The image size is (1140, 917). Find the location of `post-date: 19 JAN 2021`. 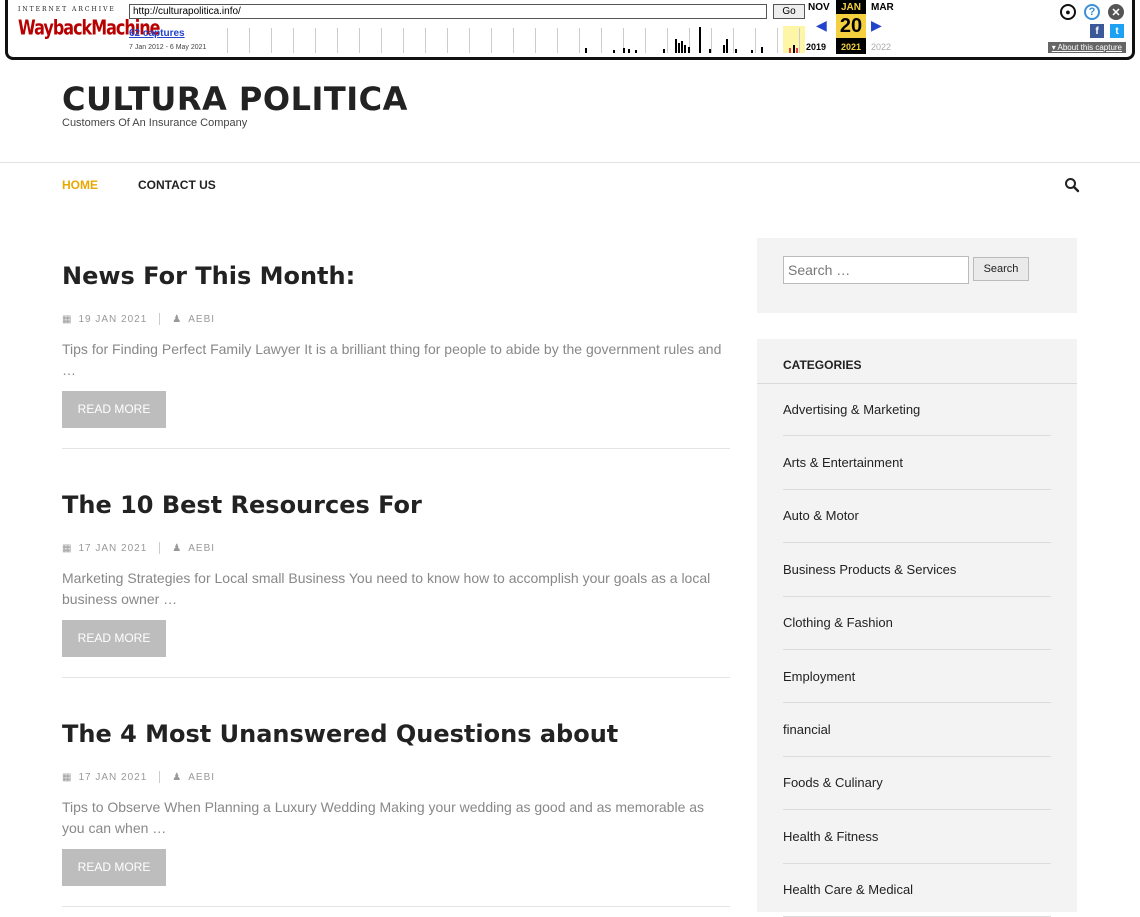

post-date: 19 JAN 2021 is located at coordinates (112, 319).